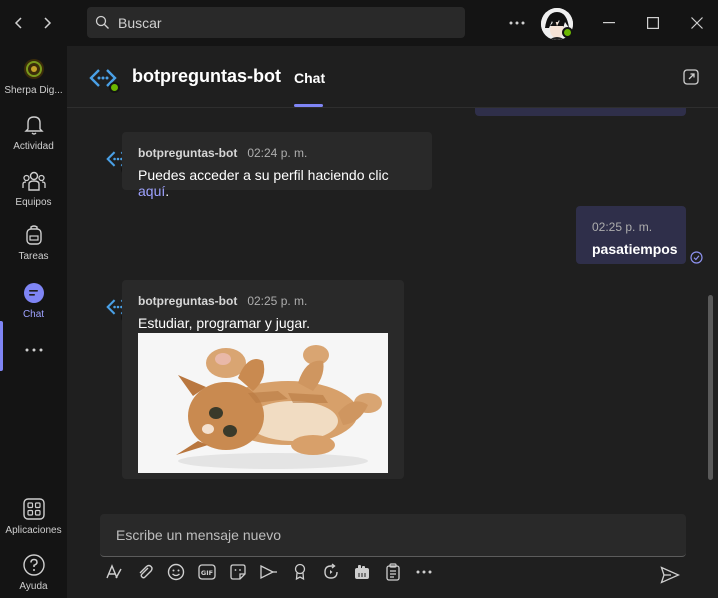 The height and width of the screenshot is (598, 718). What do you see at coordinates (145, 572) in the screenshot?
I see `attach-icon` at bounding box center [145, 572].